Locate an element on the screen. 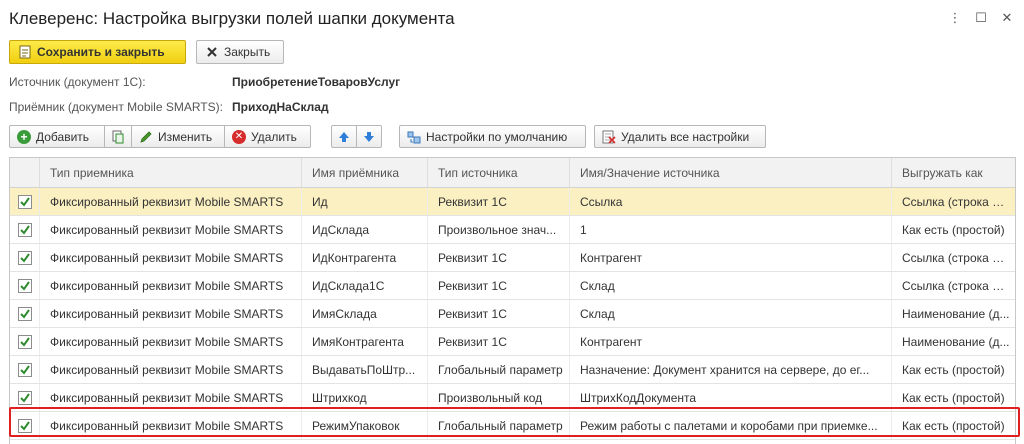 The height and width of the screenshot is (444, 1024). arrow-down-icon is located at coordinates (369, 137).